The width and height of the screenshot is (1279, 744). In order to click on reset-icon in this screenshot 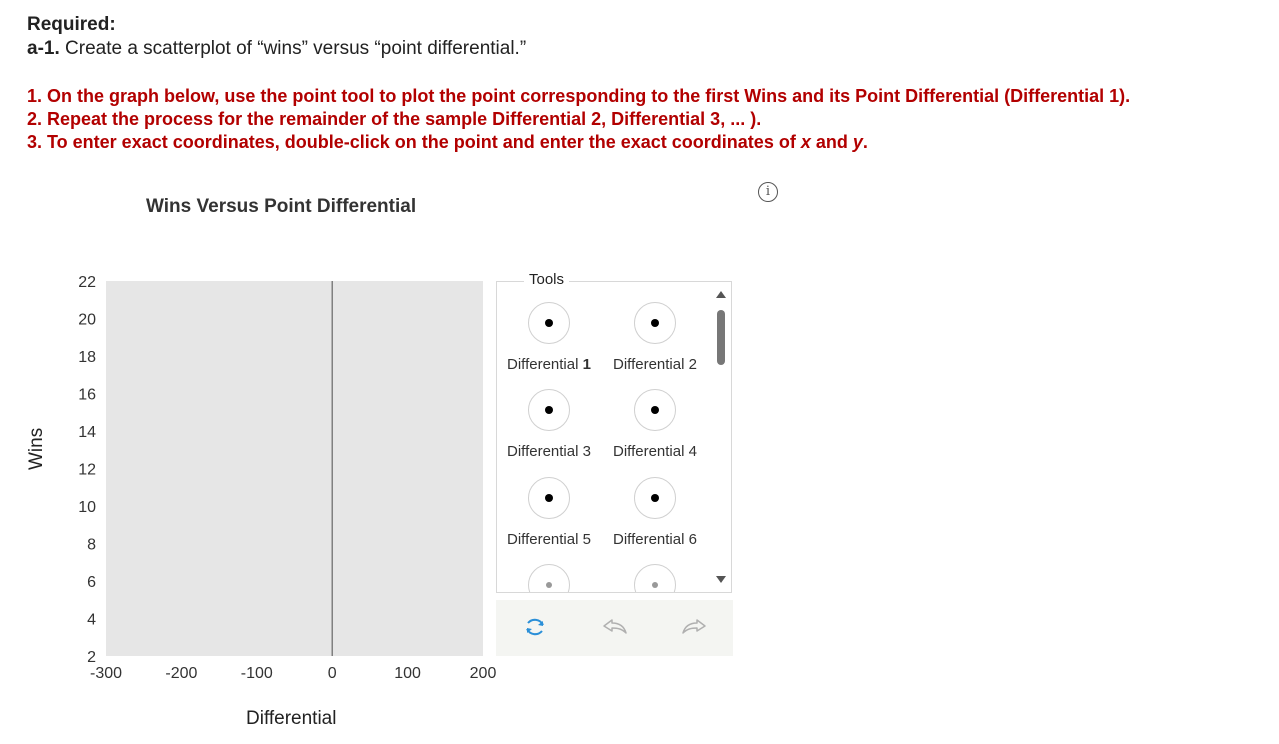, I will do `click(535, 627)`.